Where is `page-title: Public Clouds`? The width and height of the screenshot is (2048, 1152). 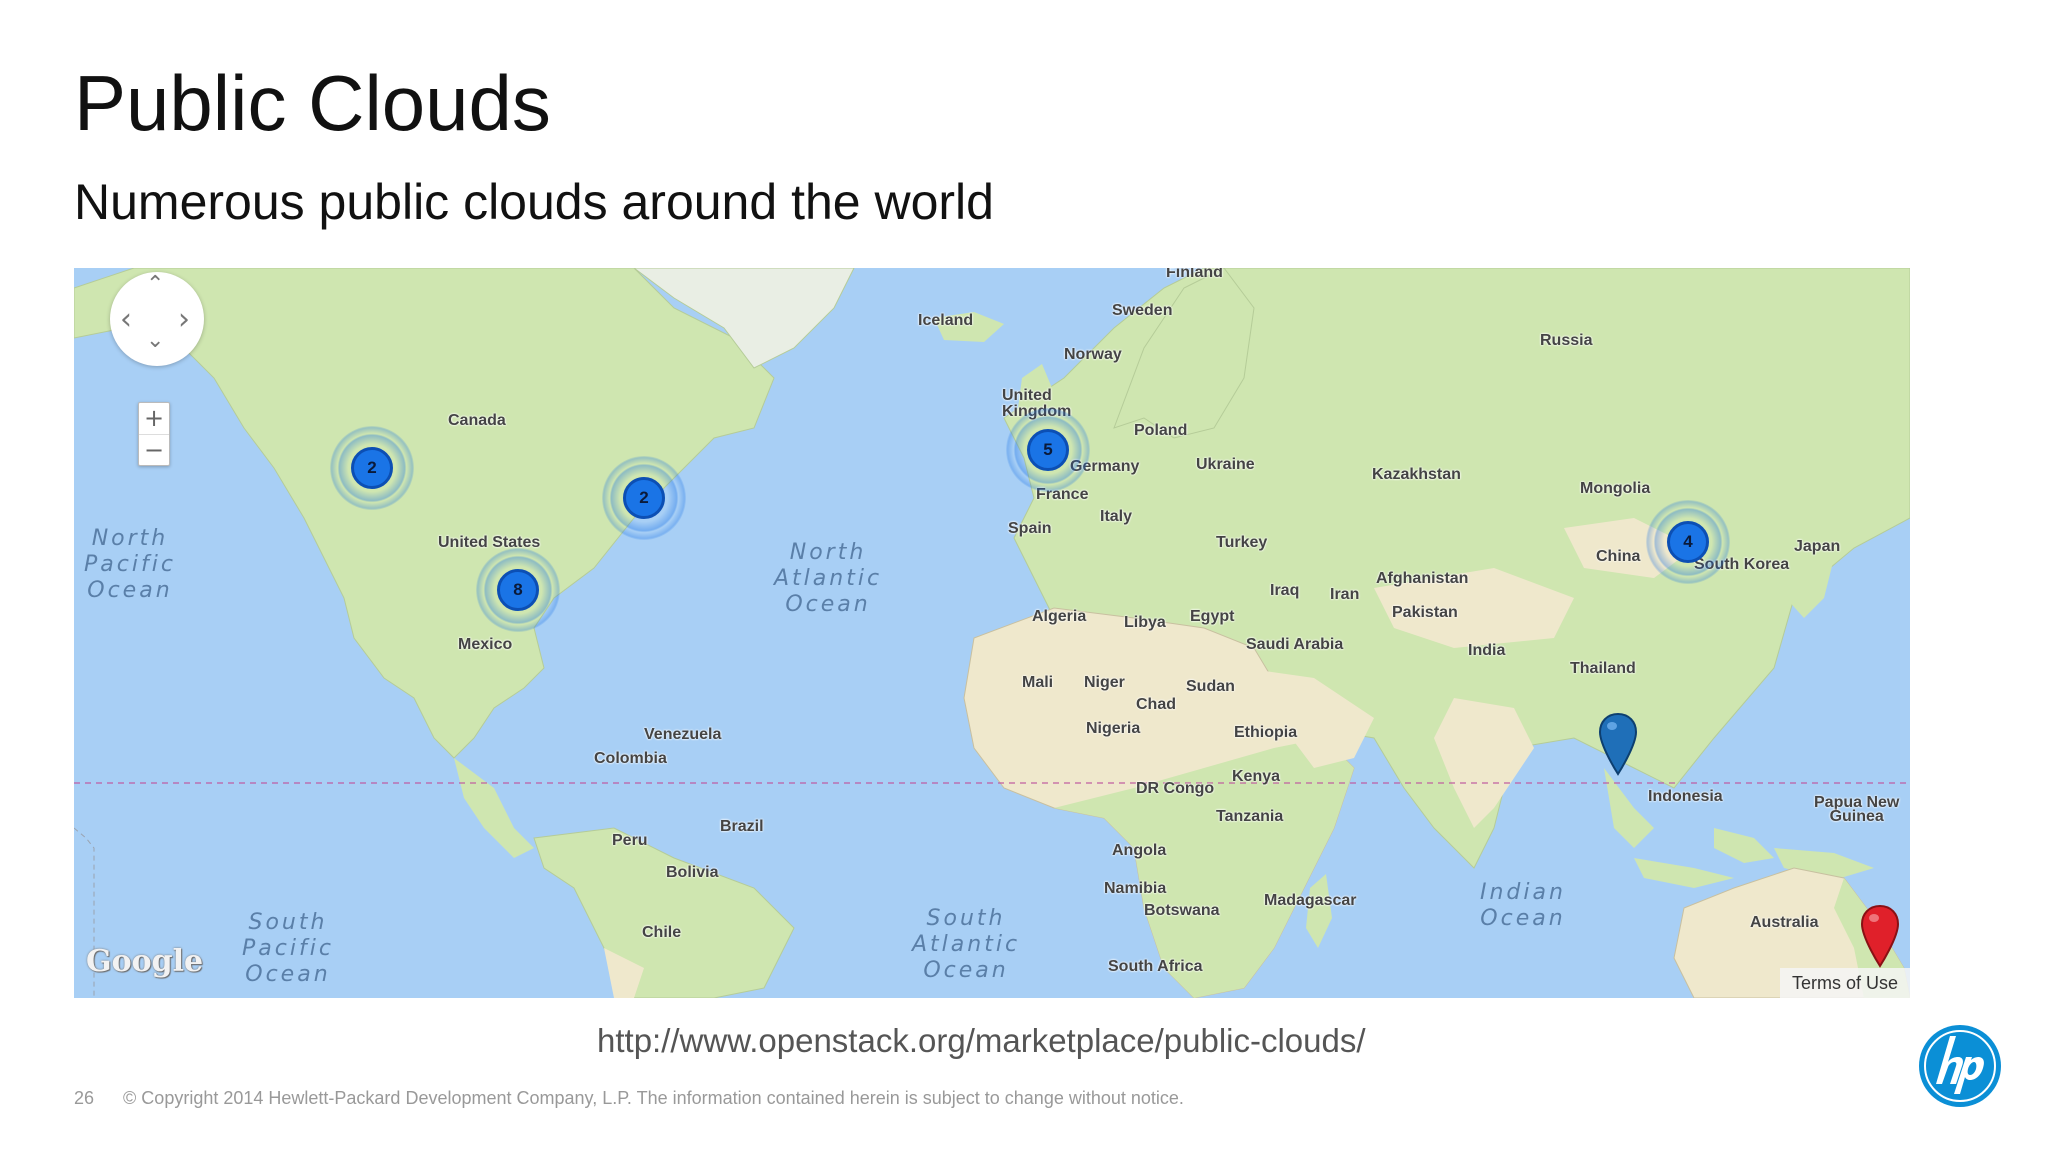 page-title: Public Clouds is located at coordinates (312, 103).